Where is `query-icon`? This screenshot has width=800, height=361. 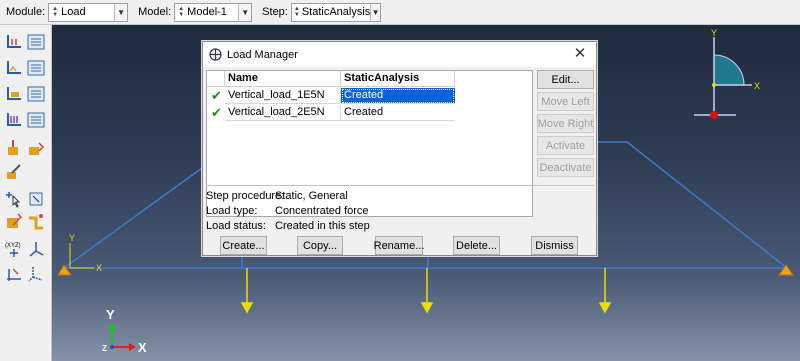 query-icon is located at coordinates (14, 172).